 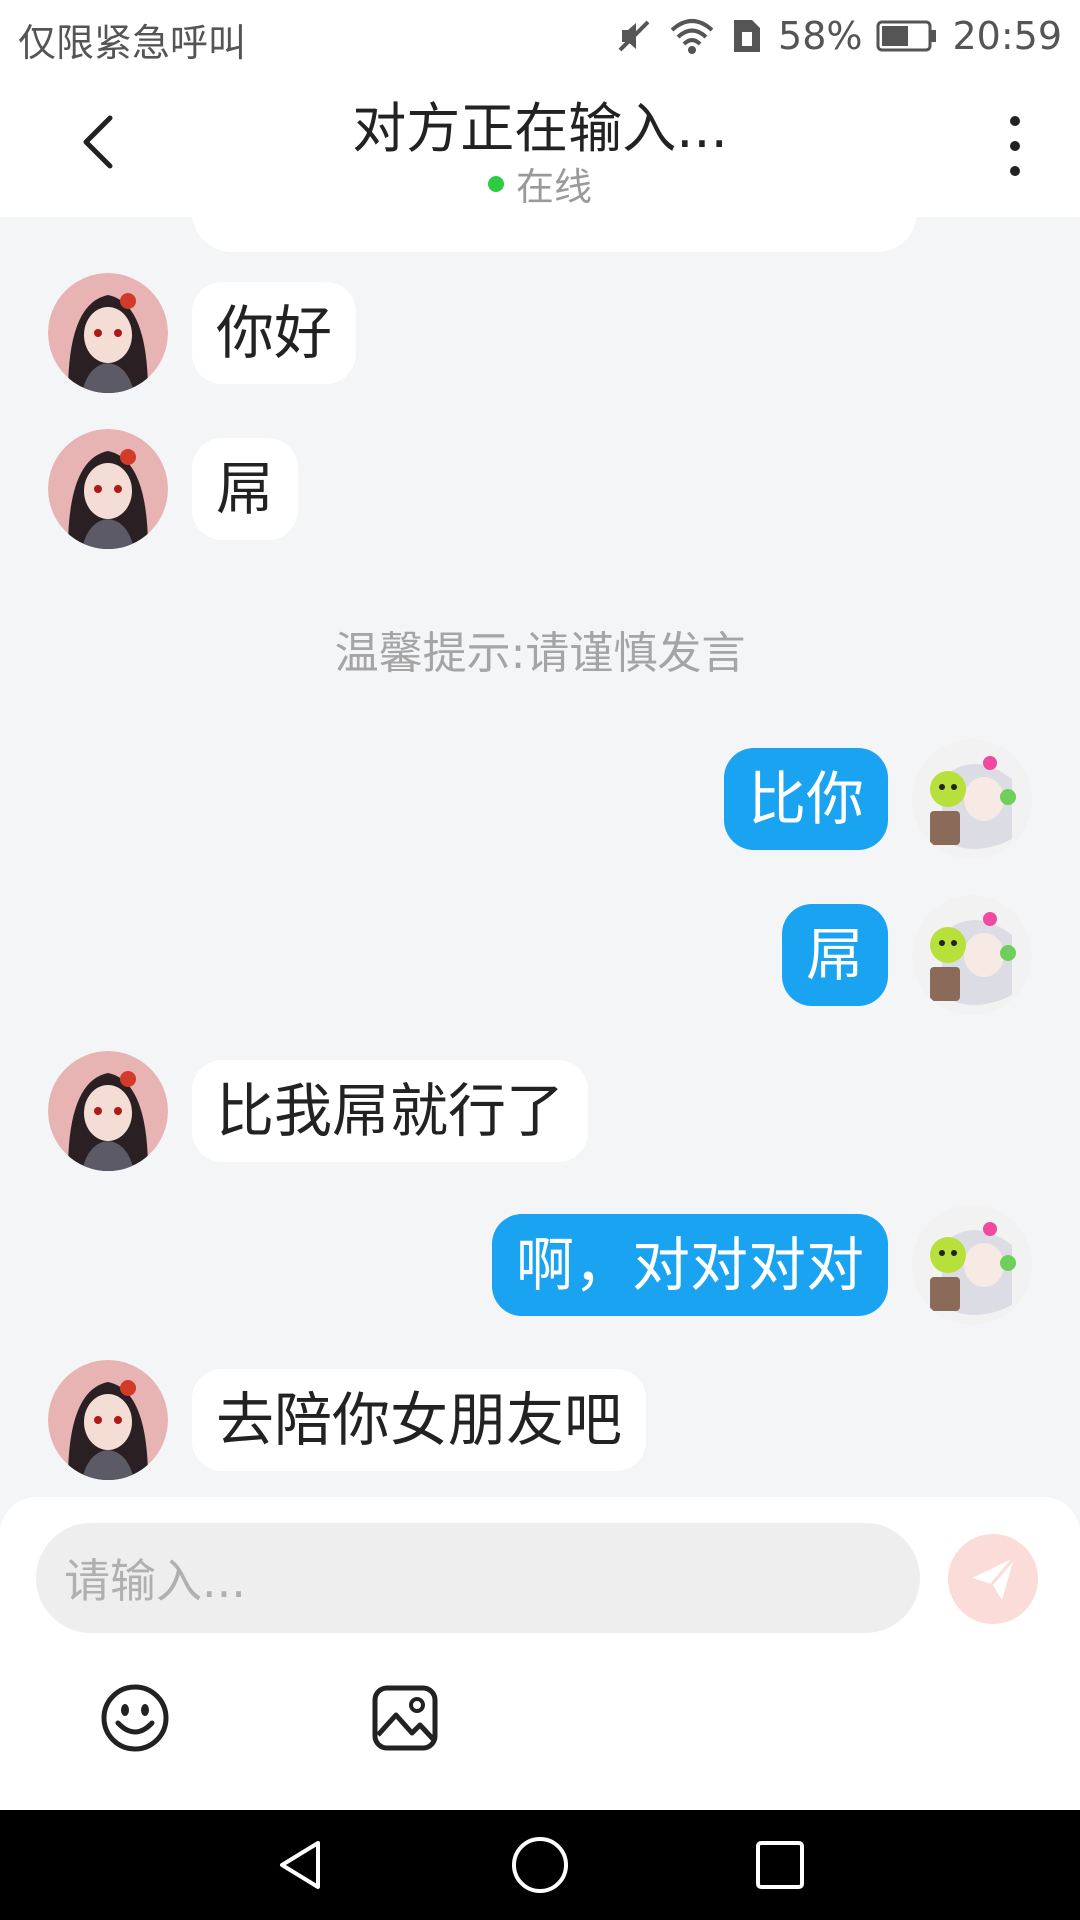 What do you see at coordinates (554, 234) in the screenshot?
I see `message-bubble-partial` at bounding box center [554, 234].